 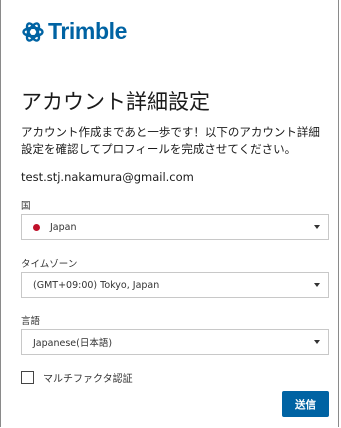 What do you see at coordinates (33, 31) in the screenshot?
I see `trimble-globe-icon` at bounding box center [33, 31].